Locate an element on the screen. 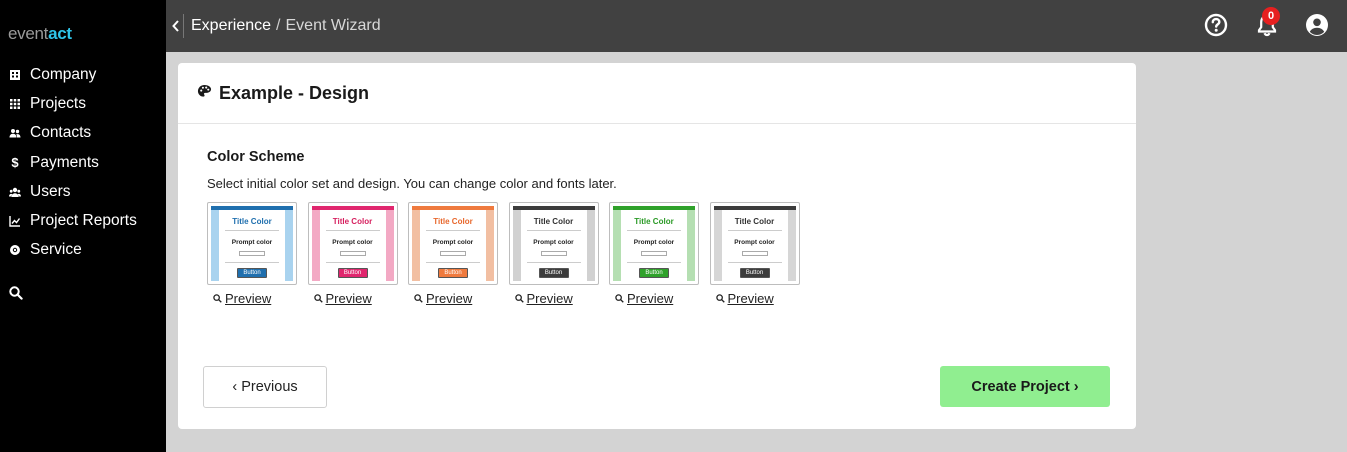  building-icon is located at coordinates (15, 75).